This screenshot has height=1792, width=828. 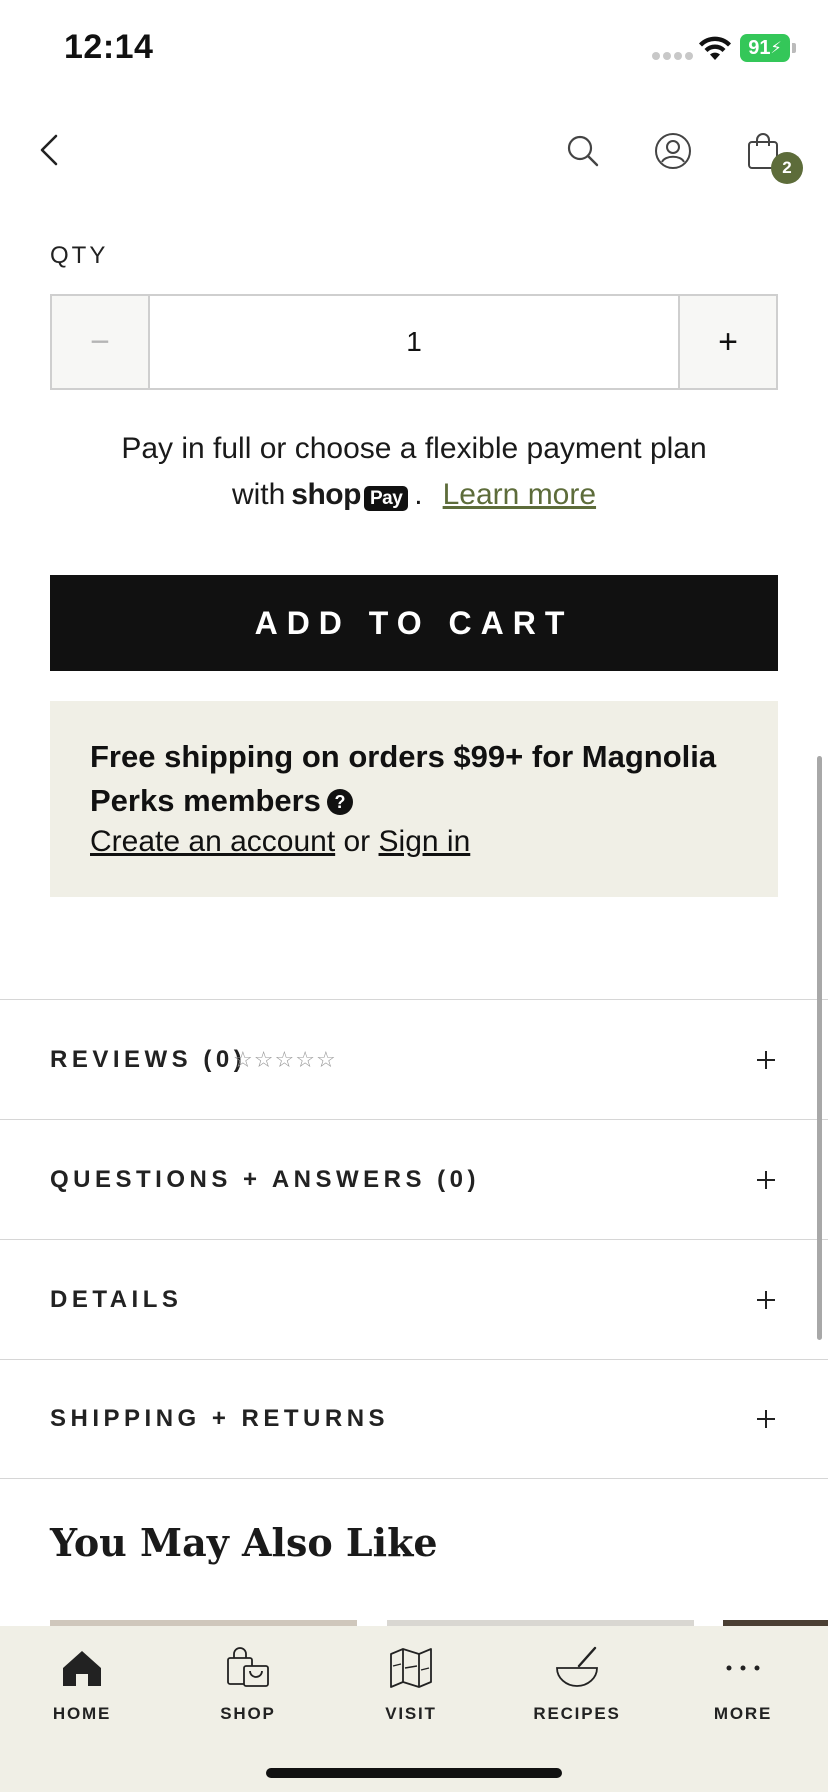 What do you see at coordinates (519, 495) in the screenshot?
I see `learn-more-link: Learn more` at bounding box center [519, 495].